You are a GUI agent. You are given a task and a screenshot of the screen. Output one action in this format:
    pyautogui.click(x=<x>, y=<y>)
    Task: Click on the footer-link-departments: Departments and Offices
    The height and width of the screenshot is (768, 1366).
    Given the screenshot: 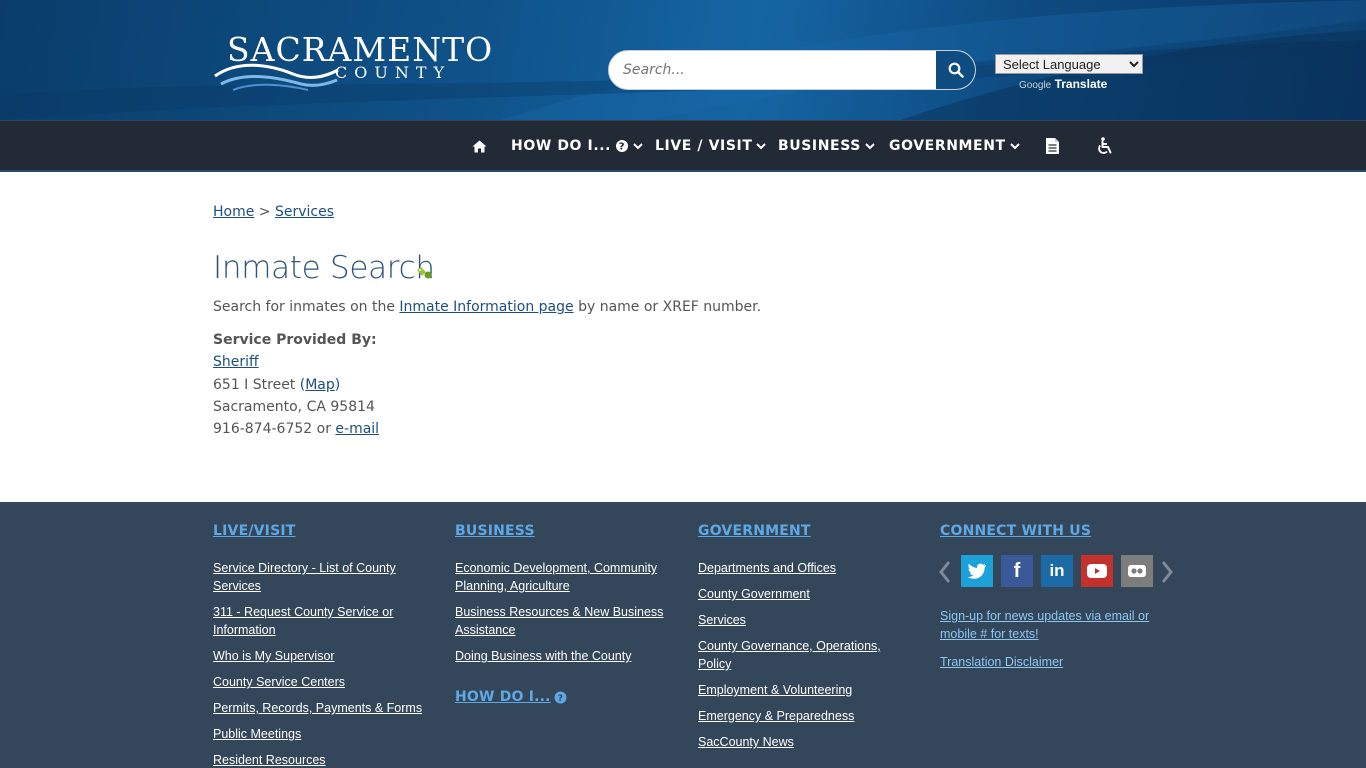 What is the action you would take?
    pyautogui.click(x=798, y=568)
    